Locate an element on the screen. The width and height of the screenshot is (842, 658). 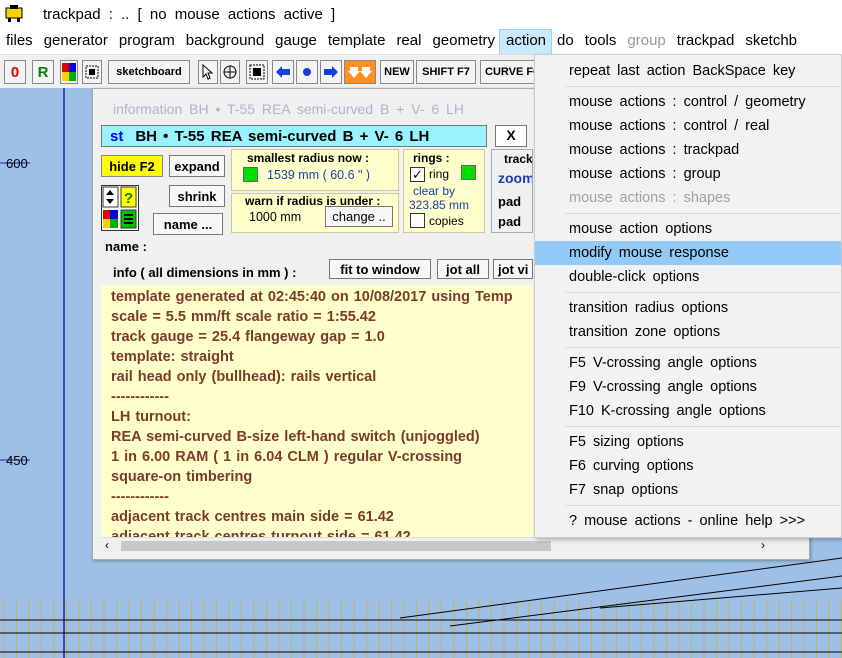
new-button: NEW is located at coordinates (397, 72).